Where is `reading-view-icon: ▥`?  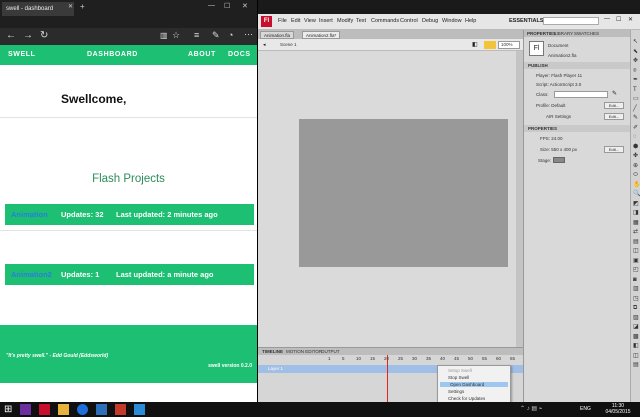
reading-view-icon: ▥ is located at coordinates (164, 35).